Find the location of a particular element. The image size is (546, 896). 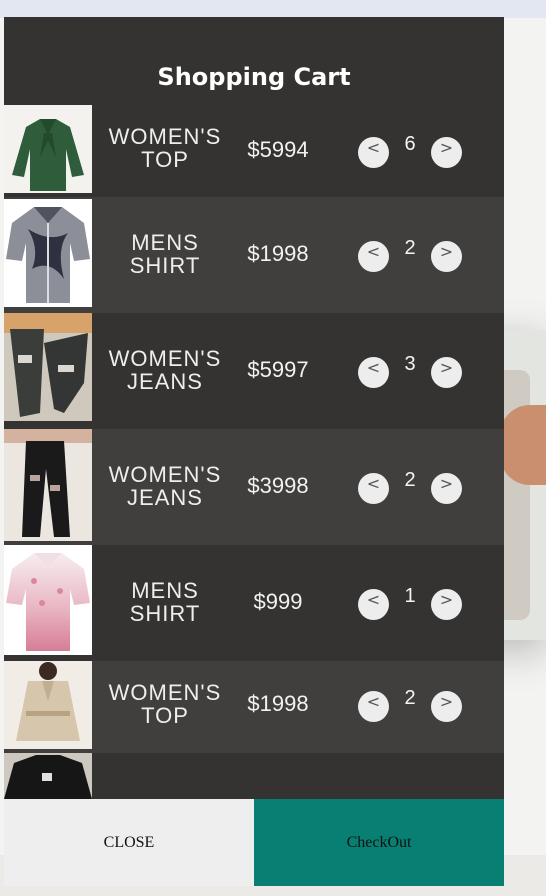

item-price: $5994 is located at coordinates (278, 149).